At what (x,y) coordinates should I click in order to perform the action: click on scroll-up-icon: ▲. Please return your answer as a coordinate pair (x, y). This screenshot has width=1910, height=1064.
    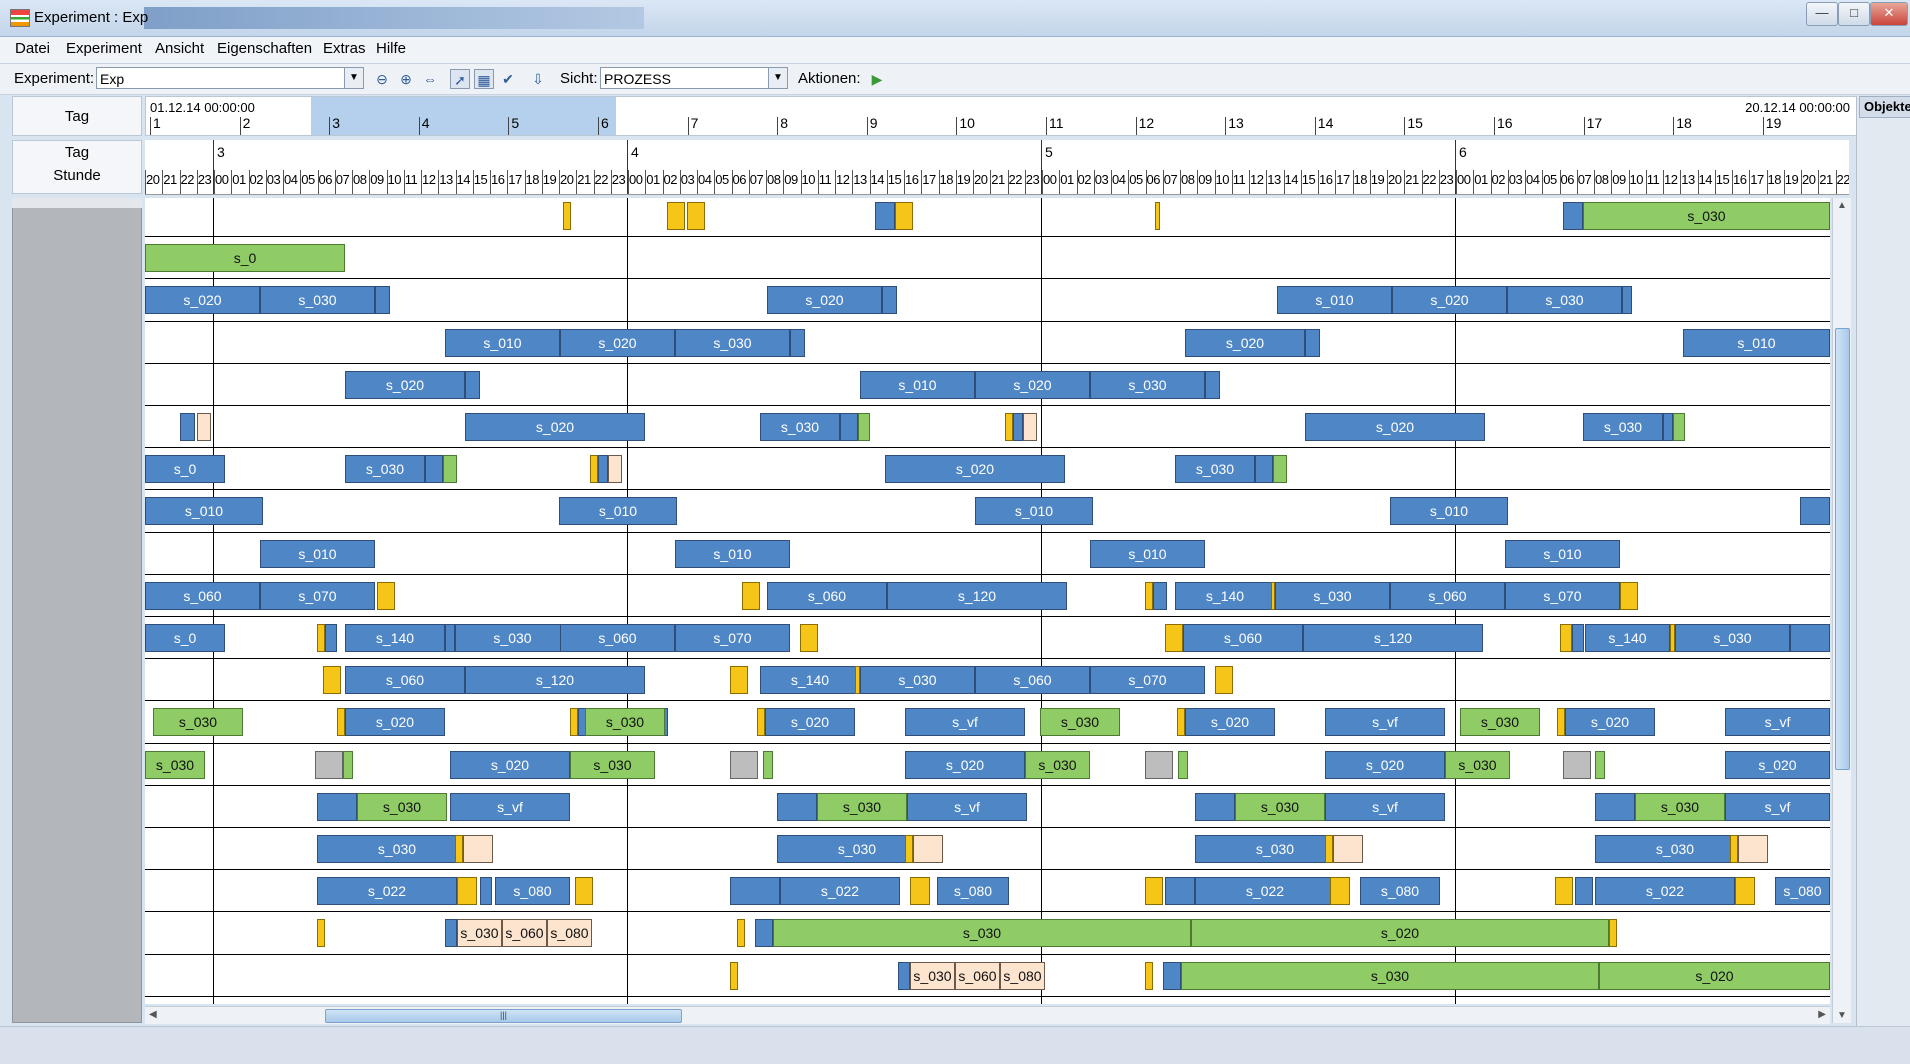
    Looking at the image, I should click on (1842, 205).